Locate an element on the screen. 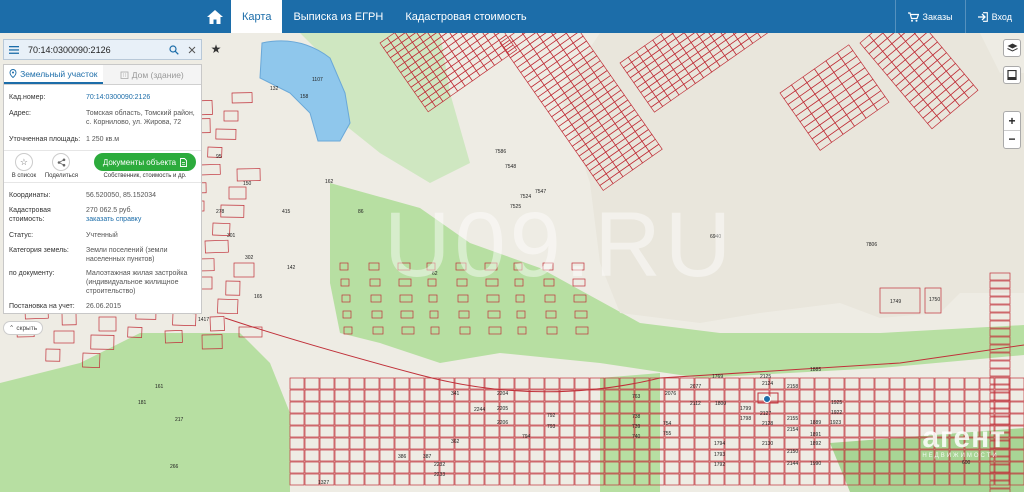 This screenshot has width=1024, height=492. parcel-number-label: 1889 is located at coordinates (815, 423).